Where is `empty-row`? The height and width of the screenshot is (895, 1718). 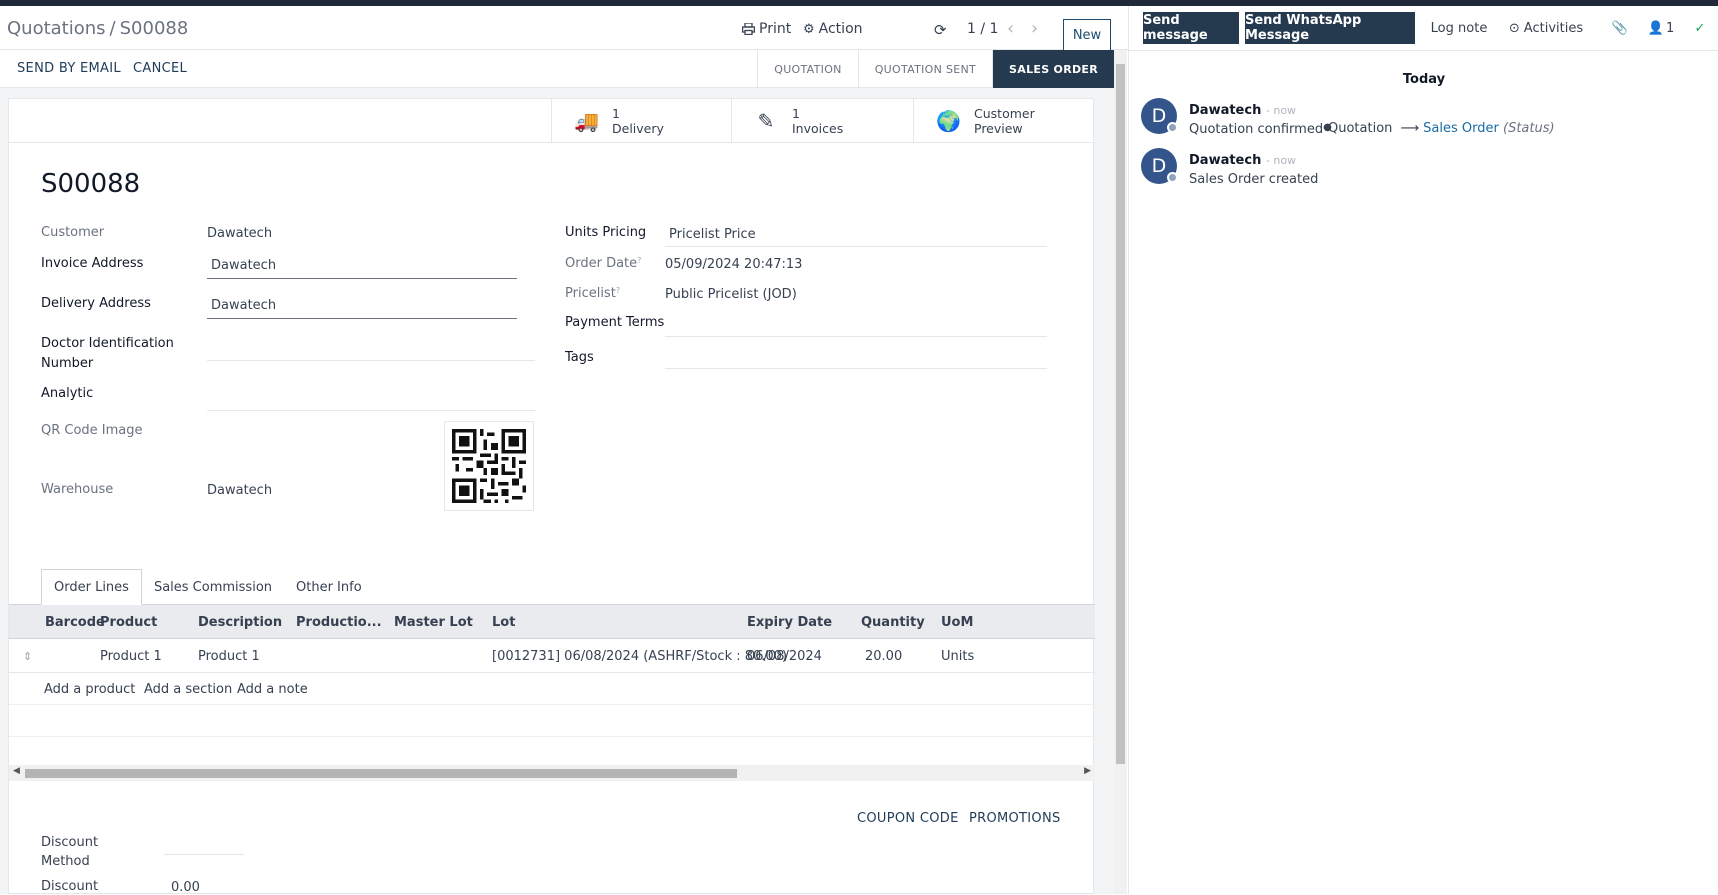
empty-row is located at coordinates (552, 721).